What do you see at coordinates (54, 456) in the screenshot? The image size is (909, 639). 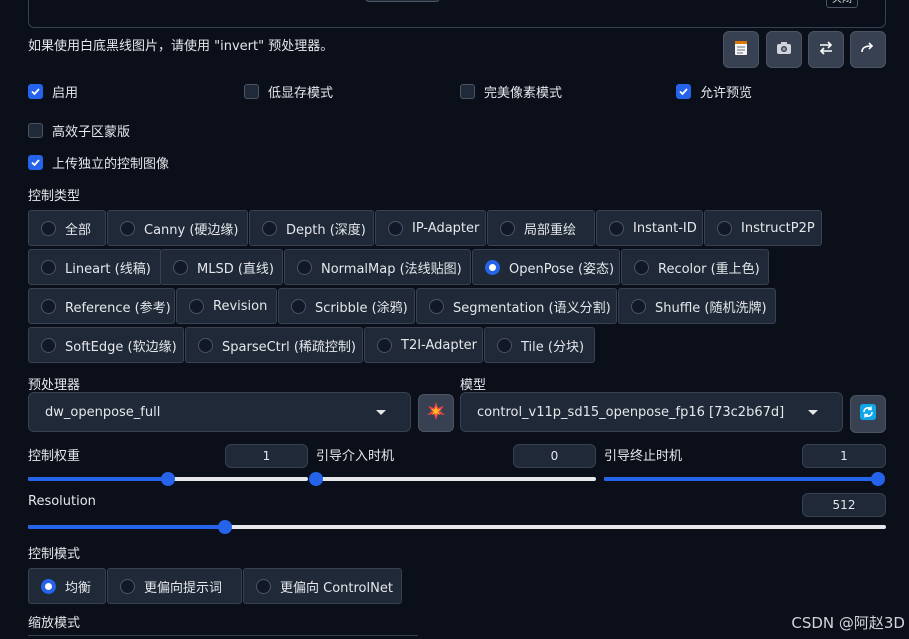 I see `control-weight-label: 控制权重` at bounding box center [54, 456].